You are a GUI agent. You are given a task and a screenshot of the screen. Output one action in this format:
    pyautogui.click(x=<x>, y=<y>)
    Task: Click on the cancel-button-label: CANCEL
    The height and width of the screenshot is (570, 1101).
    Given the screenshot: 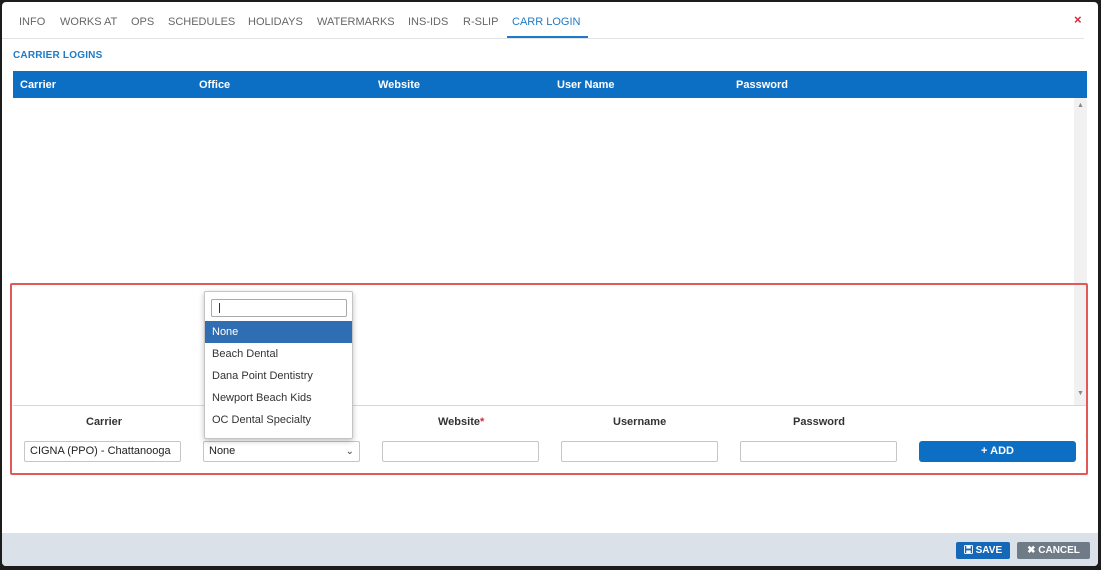 What is the action you would take?
    pyautogui.click(x=1059, y=550)
    